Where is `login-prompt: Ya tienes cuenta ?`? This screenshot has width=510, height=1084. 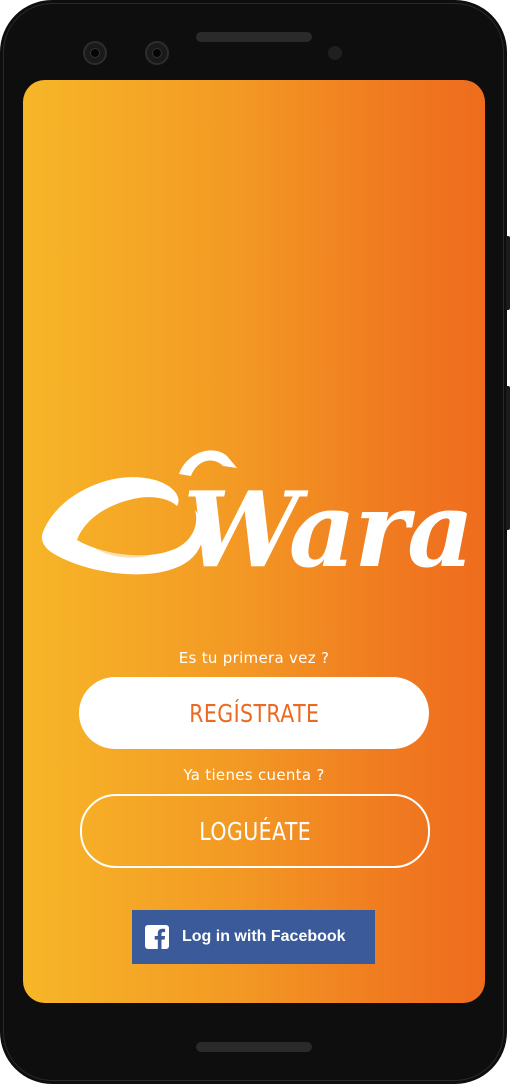 login-prompt: Ya tienes cuenta ? is located at coordinates (254, 775).